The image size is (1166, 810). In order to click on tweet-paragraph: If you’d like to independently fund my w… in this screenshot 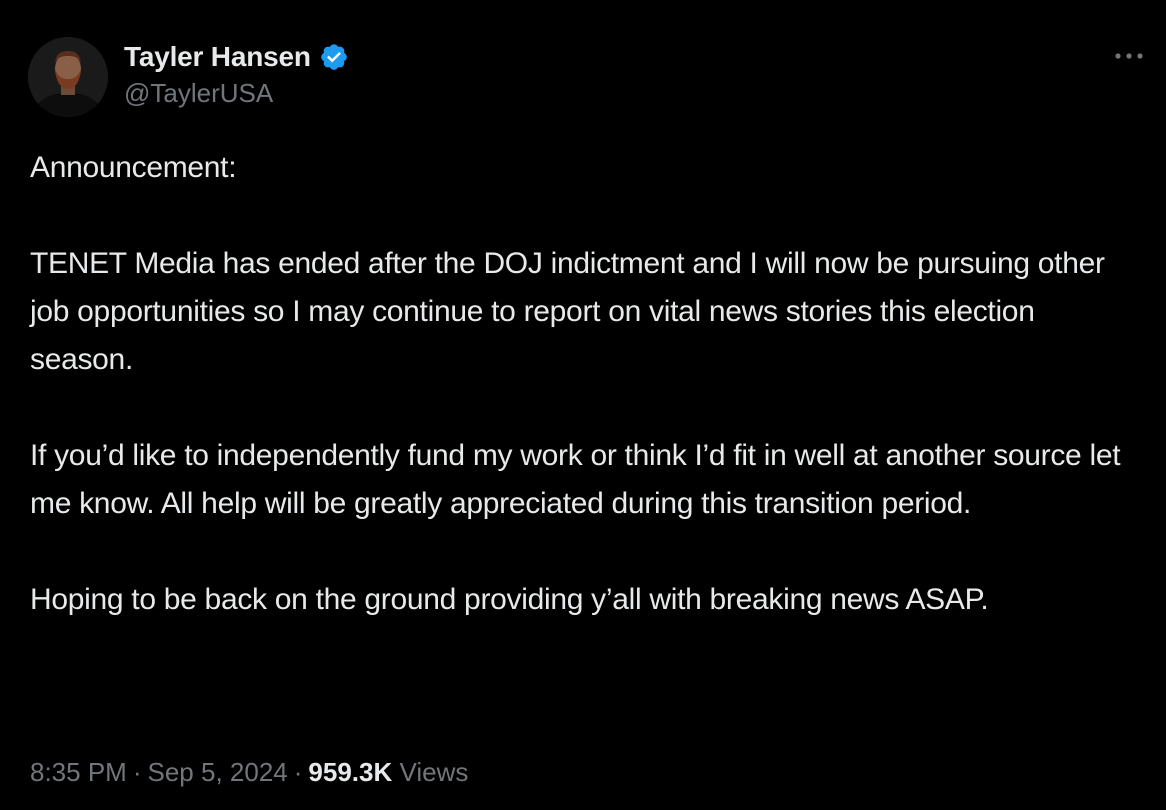, I will do `click(579, 479)`.